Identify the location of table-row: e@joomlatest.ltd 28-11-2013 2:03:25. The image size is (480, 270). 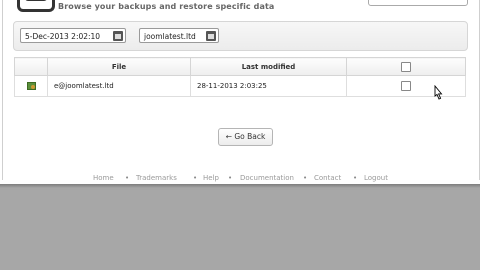
(240, 86).